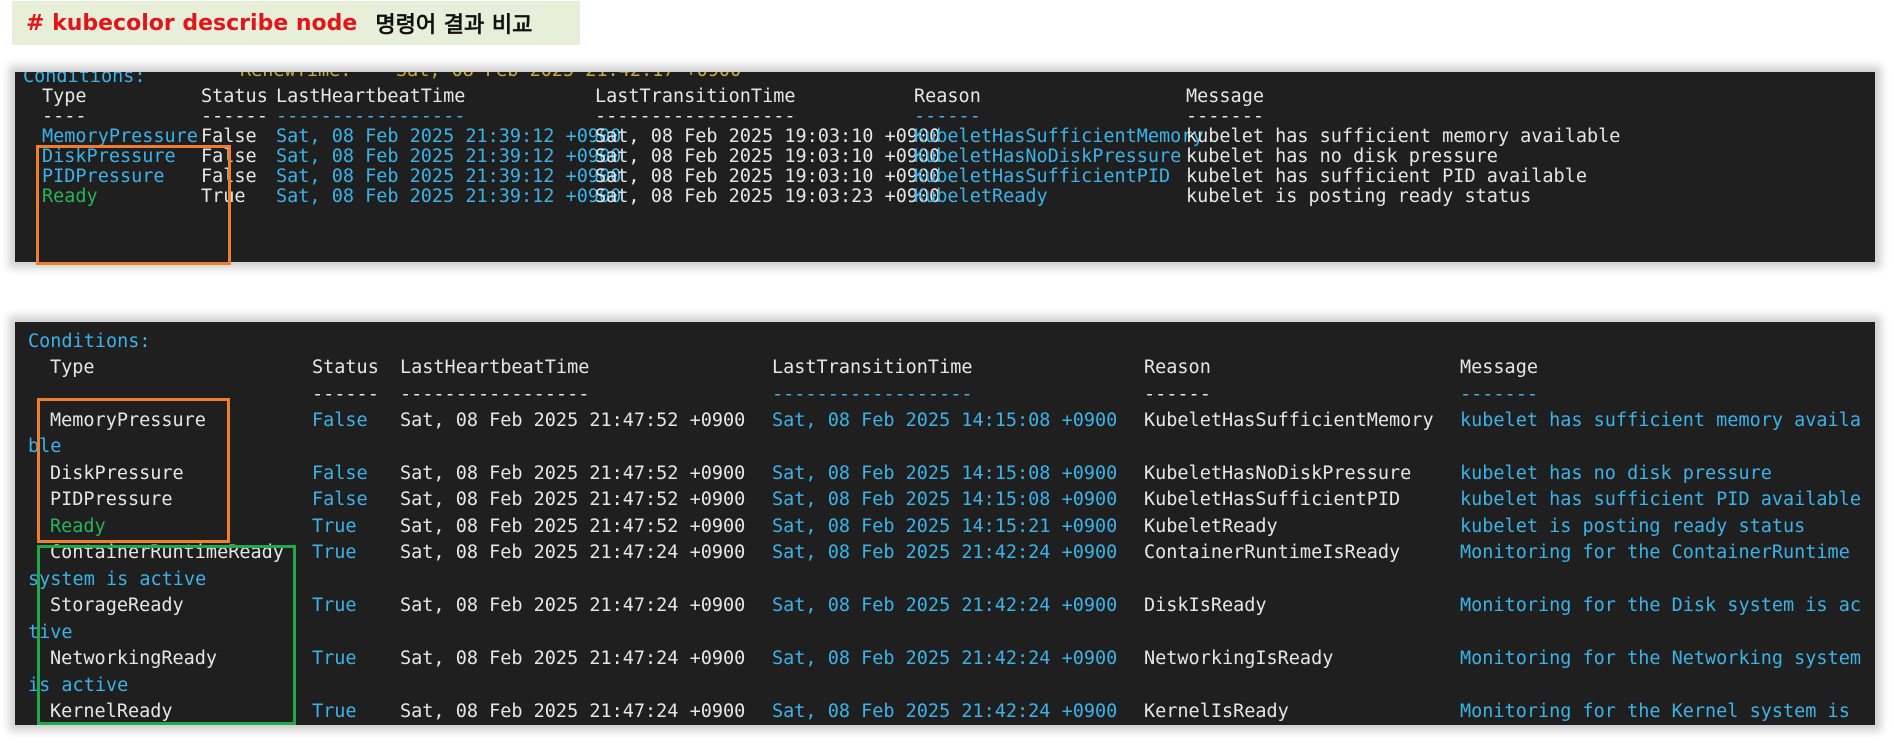 This screenshot has width=1894, height=749. What do you see at coordinates (1655, 552) in the screenshot?
I see `row-message: Monitoring for the ContainerRuntime` at bounding box center [1655, 552].